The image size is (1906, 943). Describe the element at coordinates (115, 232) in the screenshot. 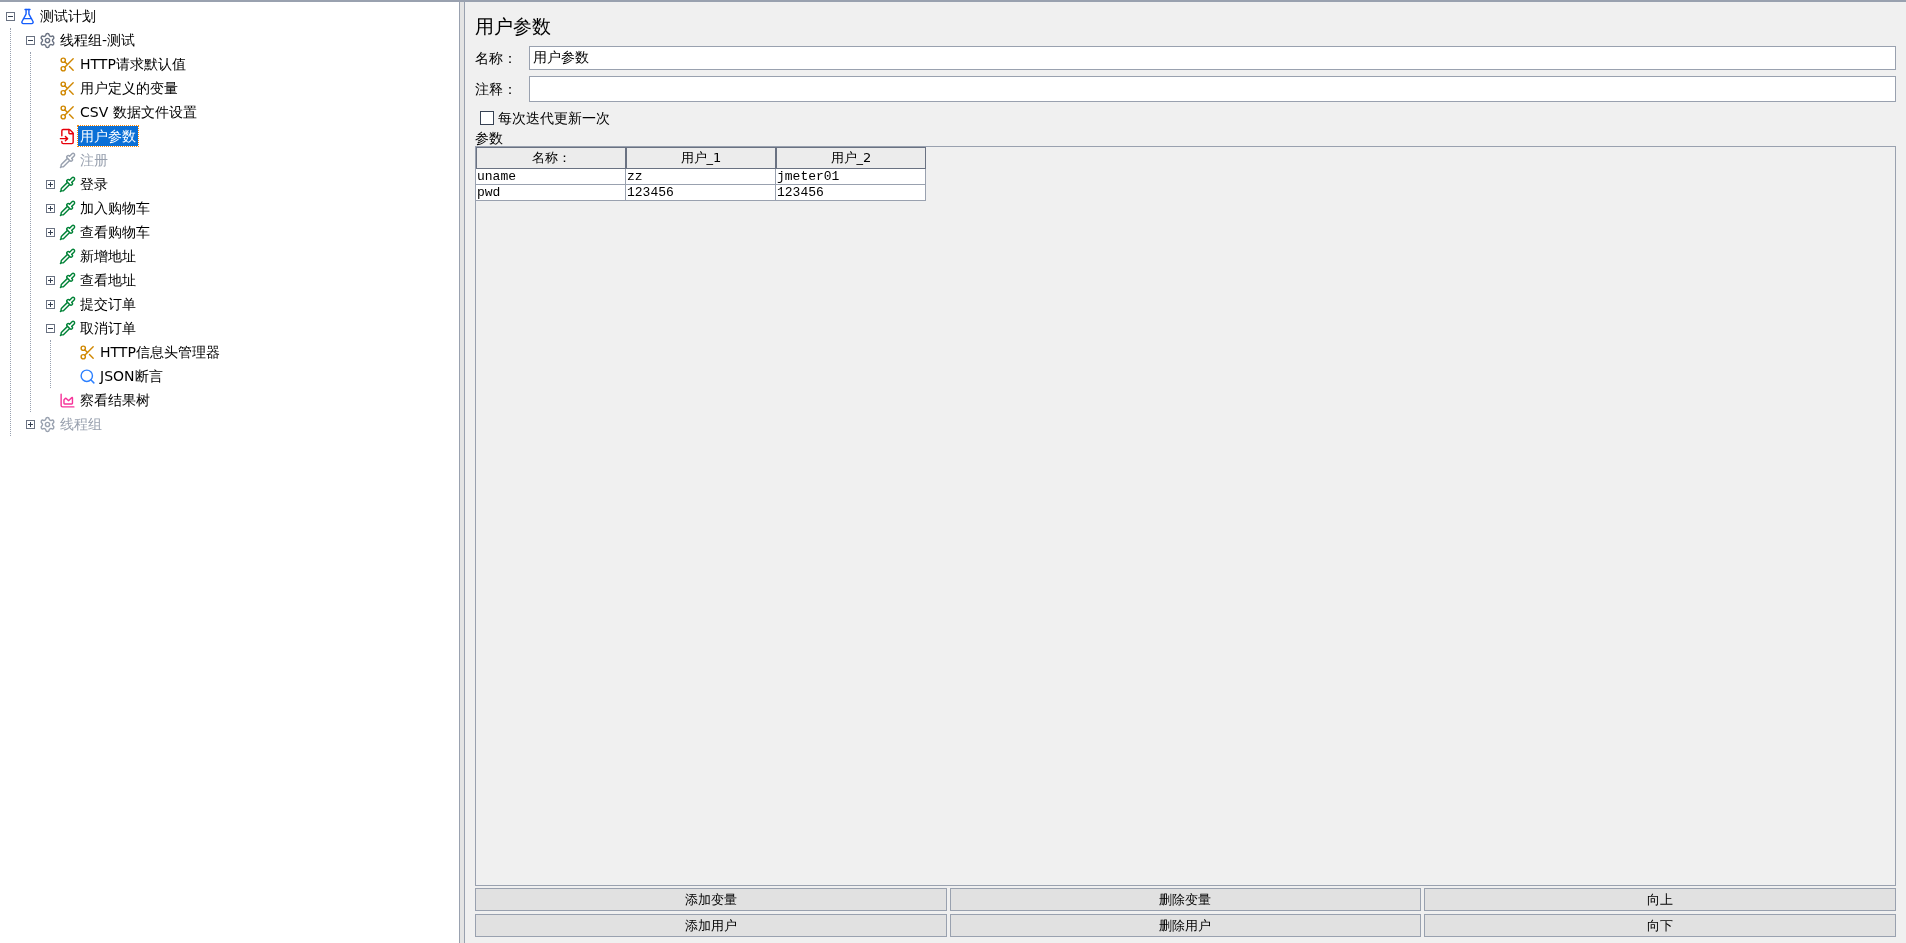

I see `tree-item: 查看购物车` at that location.